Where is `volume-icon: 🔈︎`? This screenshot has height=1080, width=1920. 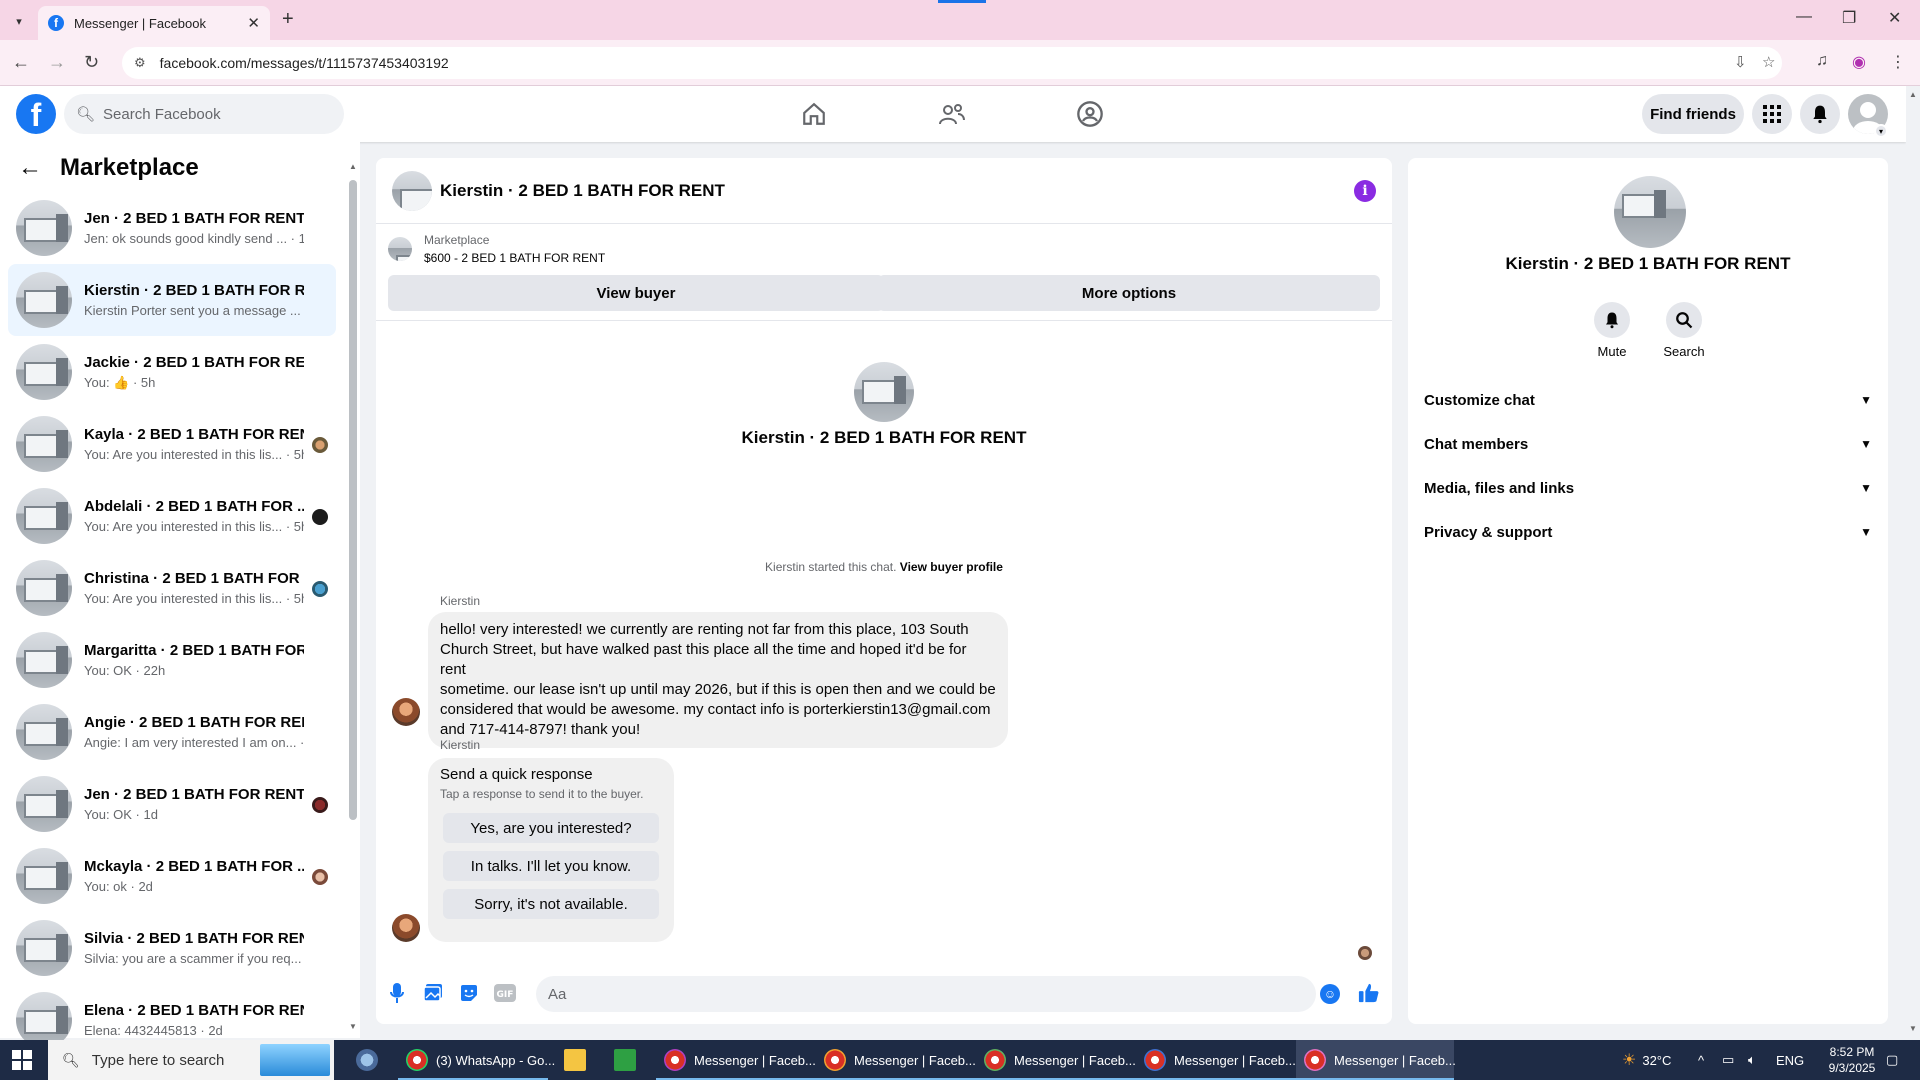
volume-icon: 🔈︎ is located at coordinates (1752, 1060).